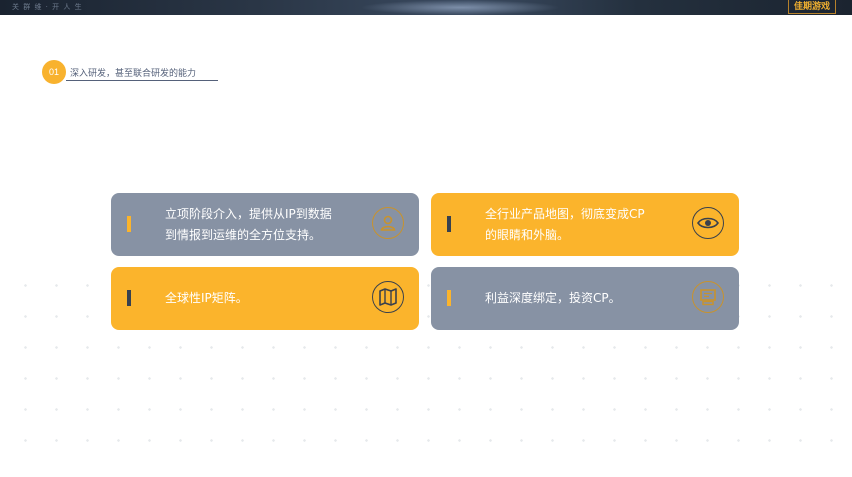 The height and width of the screenshot is (477, 852). Describe the element at coordinates (142, 80) in the screenshot. I see `section-underline` at that location.